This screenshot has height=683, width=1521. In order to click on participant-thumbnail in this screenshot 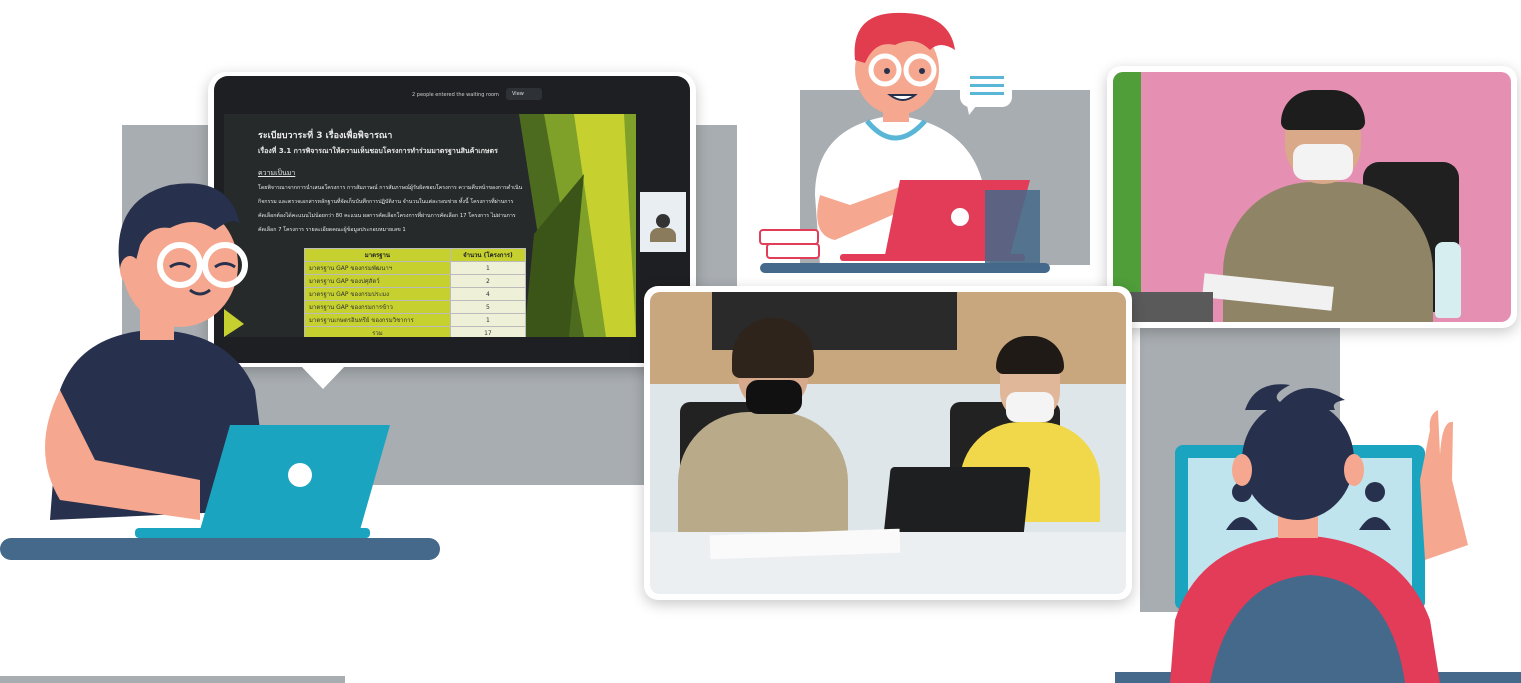, I will do `click(663, 222)`.